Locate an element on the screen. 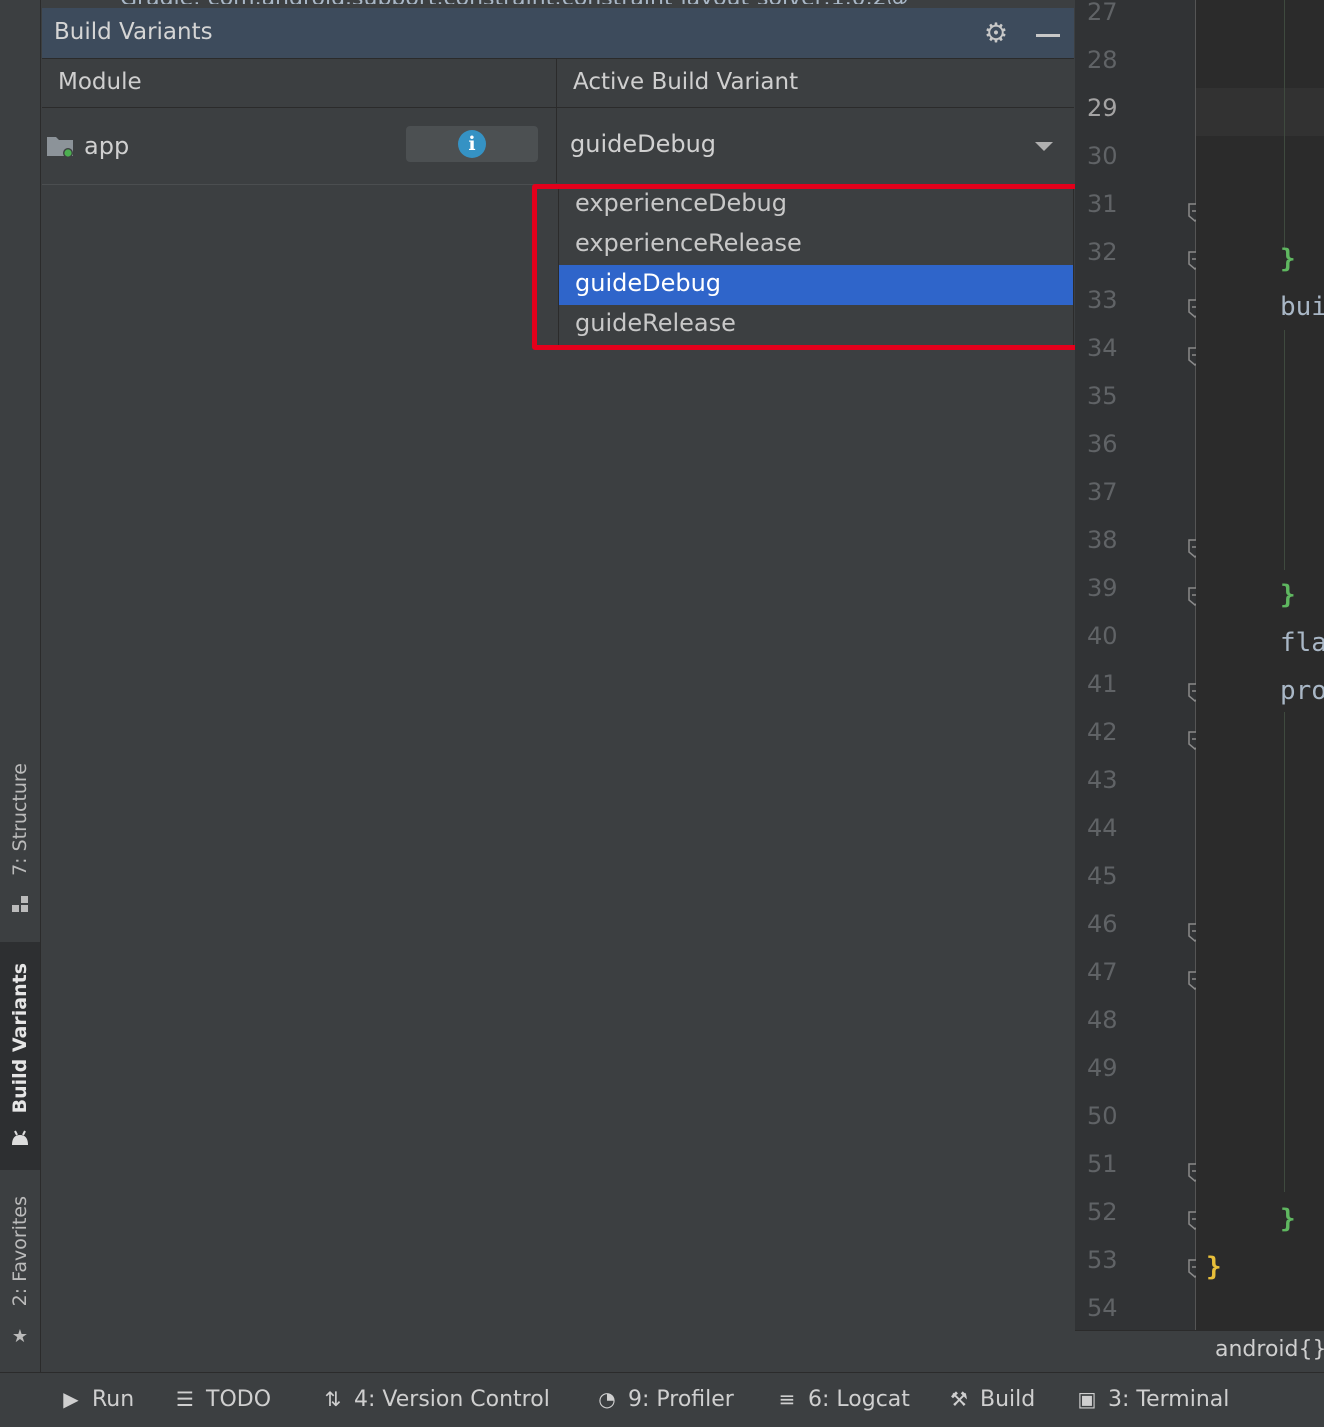 The image size is (1324, 1427). tool-profiler: ◔ 9: Profiler is located at coordinates (665, 1399).